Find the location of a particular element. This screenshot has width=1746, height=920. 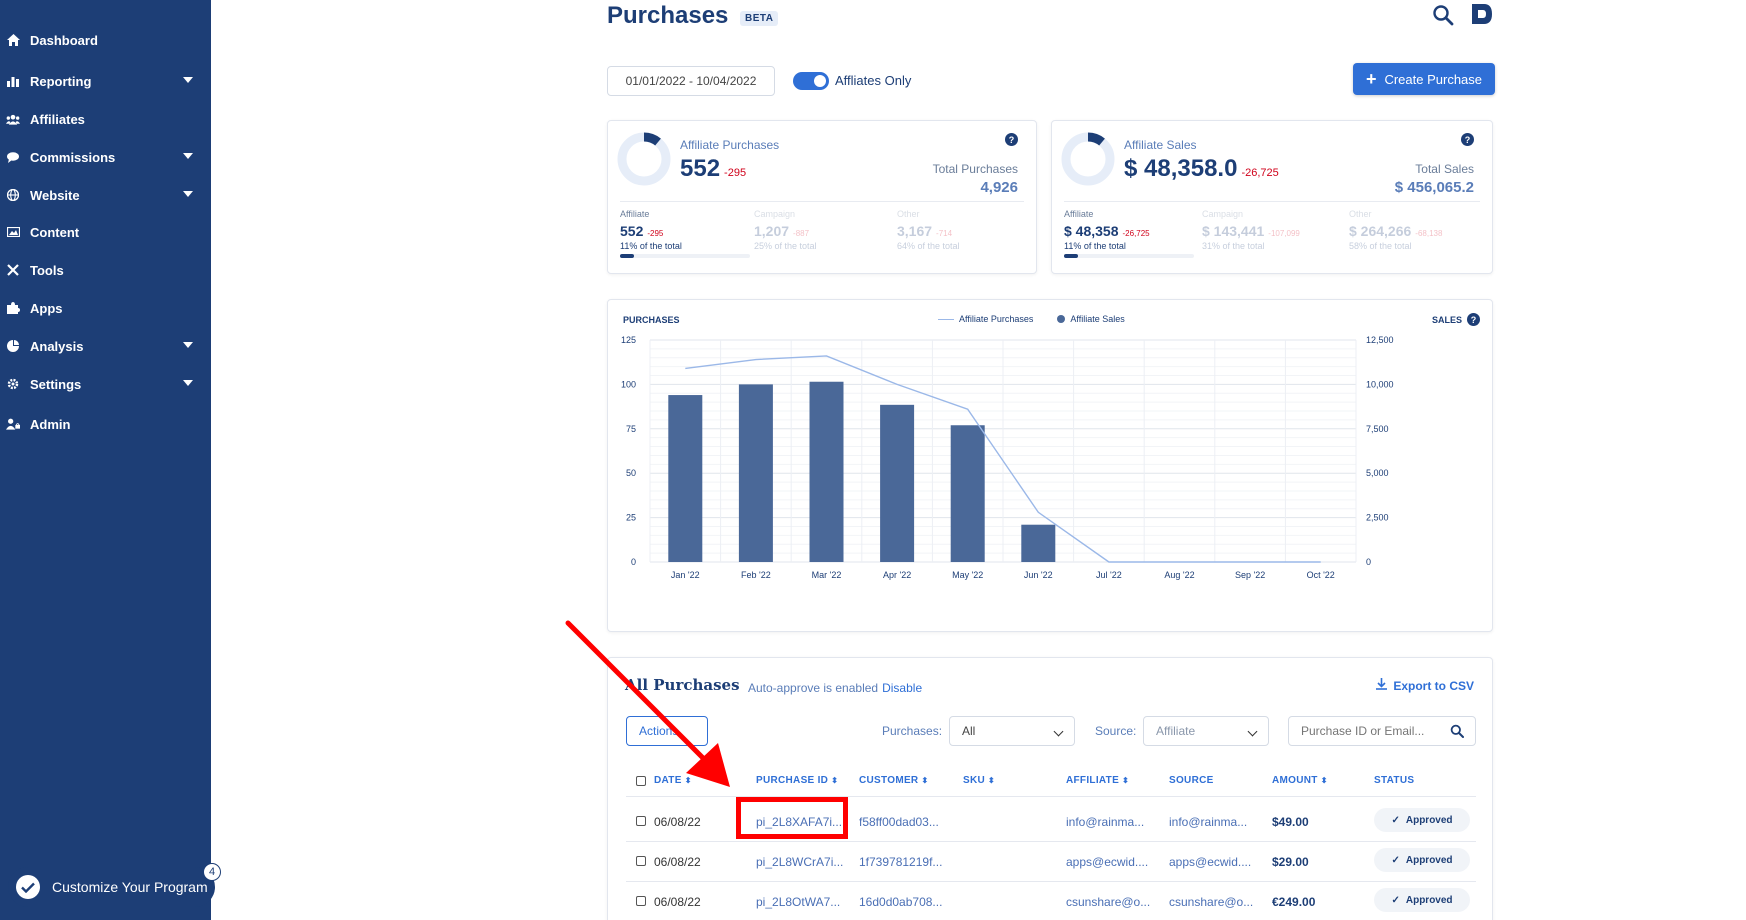

column-header-amount: AMOUNT ⬍ is located at coordinates (1300, 780).